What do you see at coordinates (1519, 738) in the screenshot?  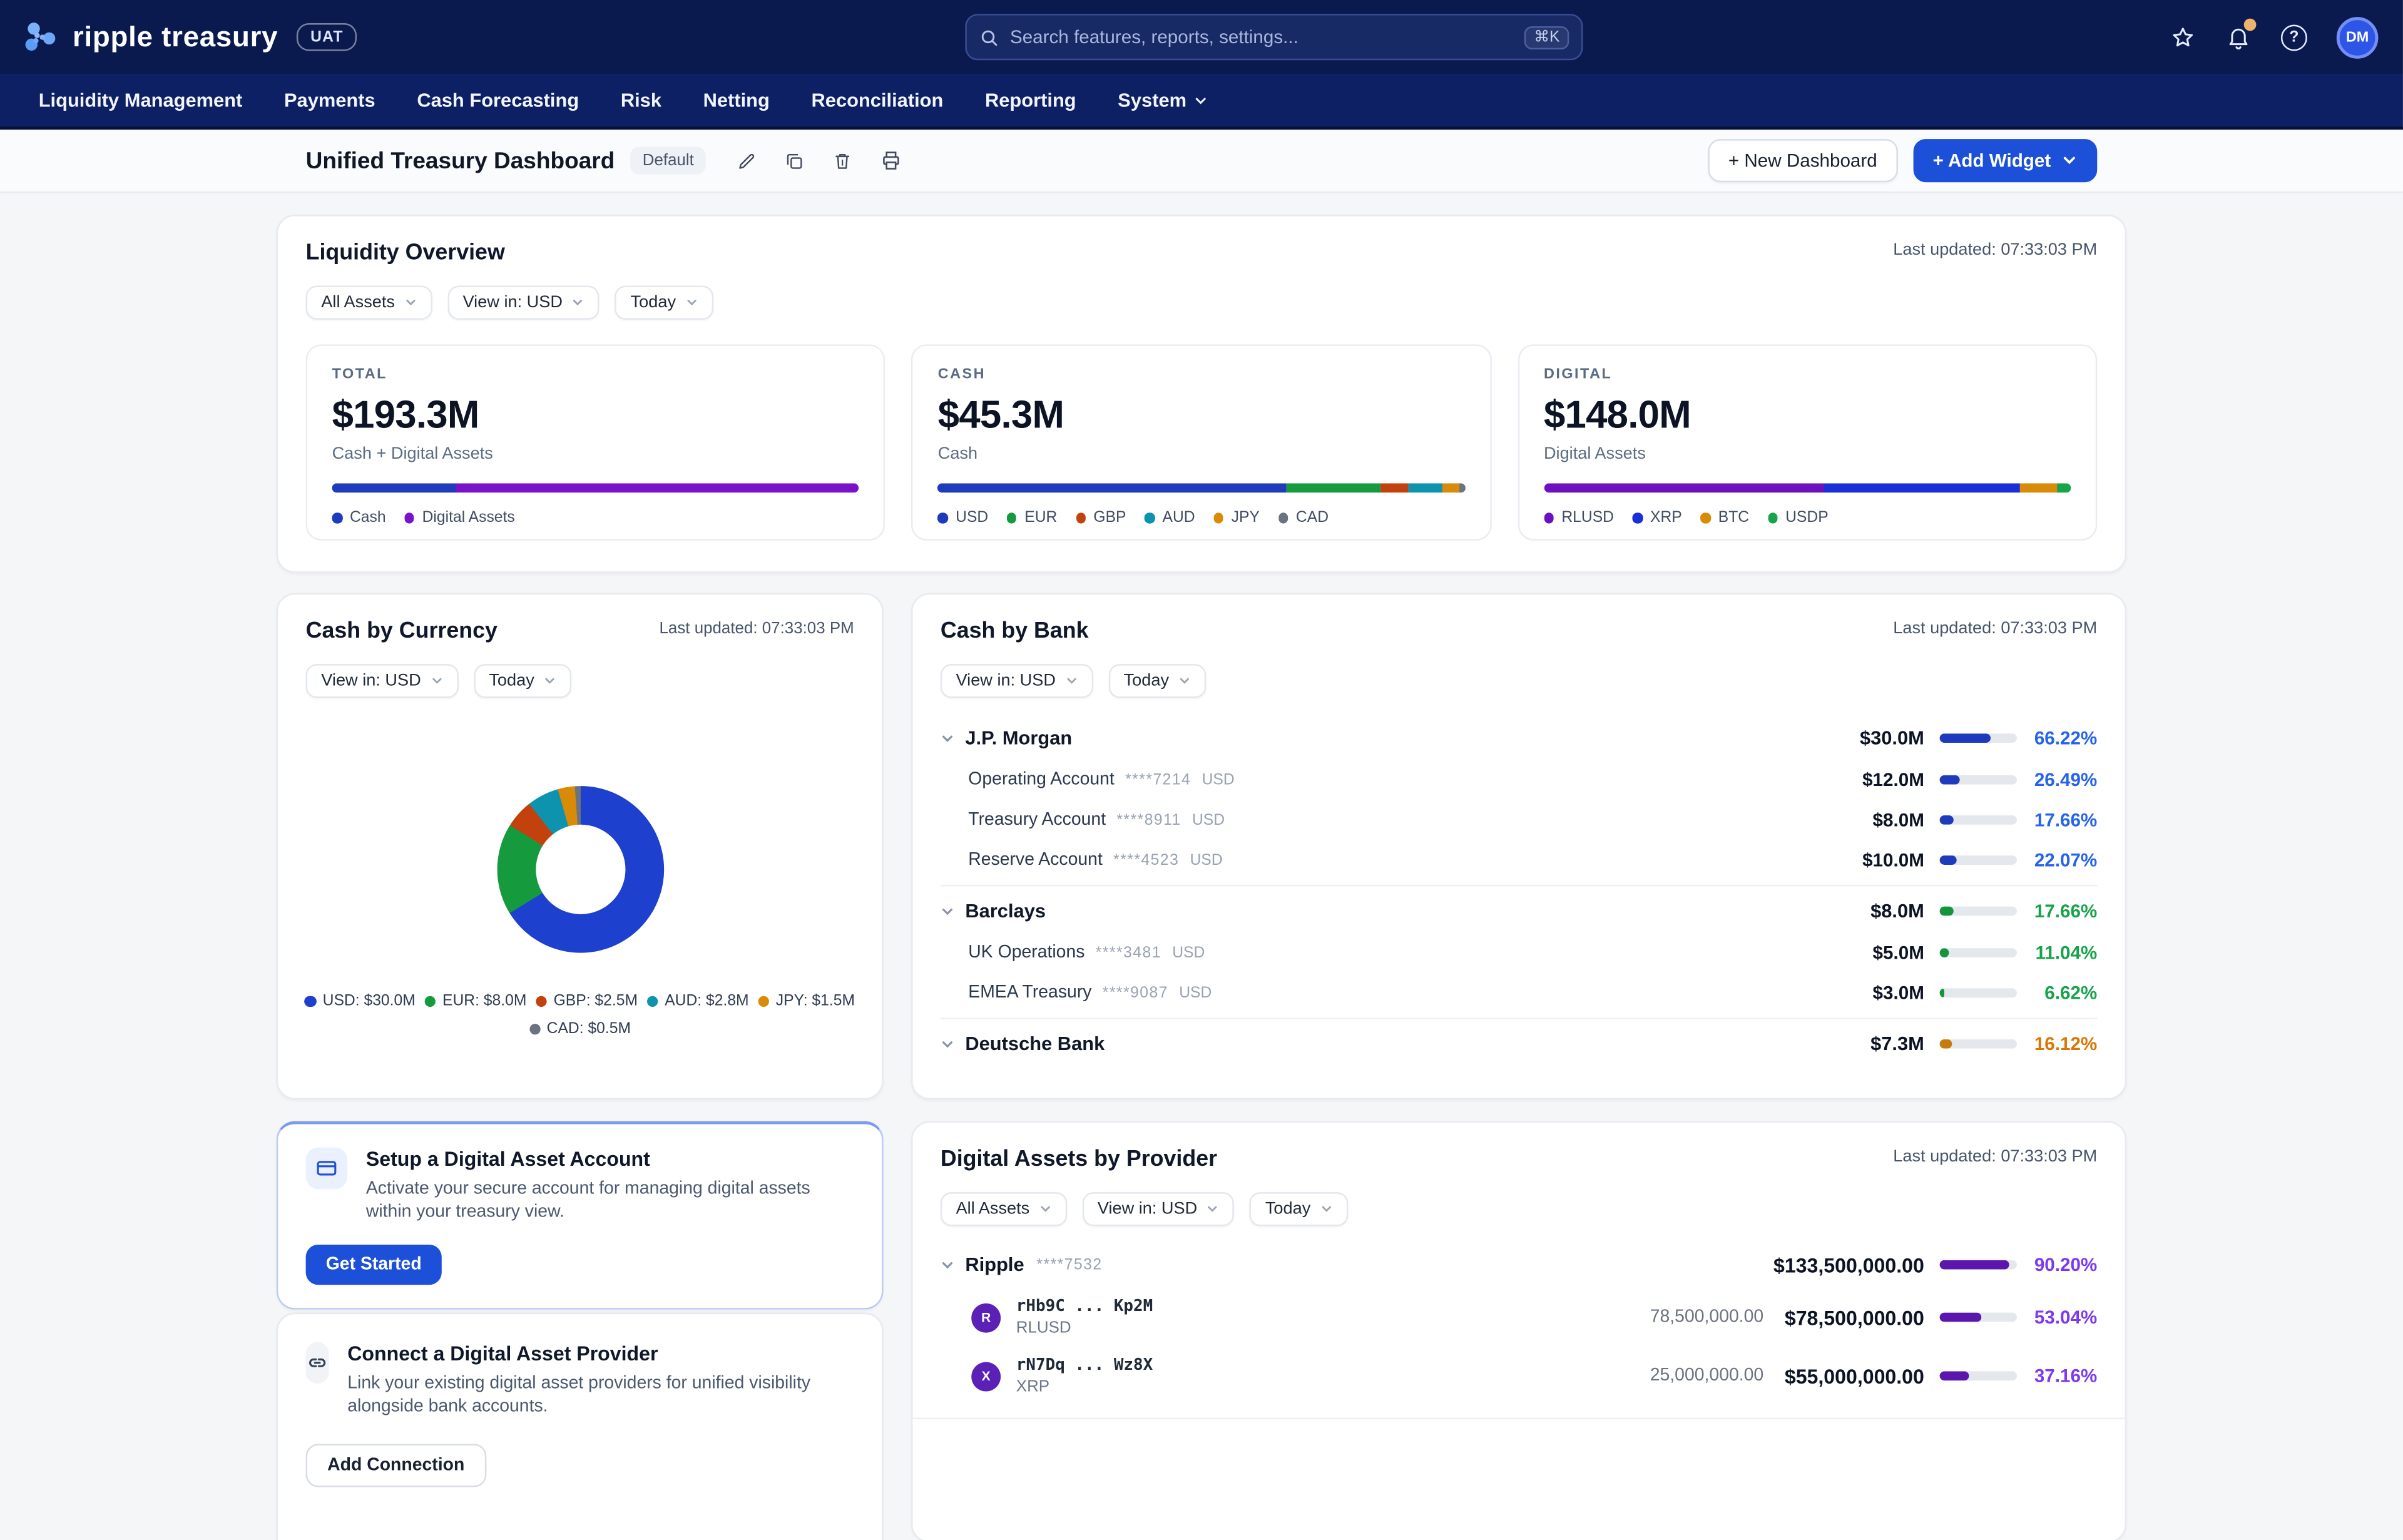 I see `bank-row: J.P. Morgan $30.0M 66.22%` at bounding box center [1519, 738].